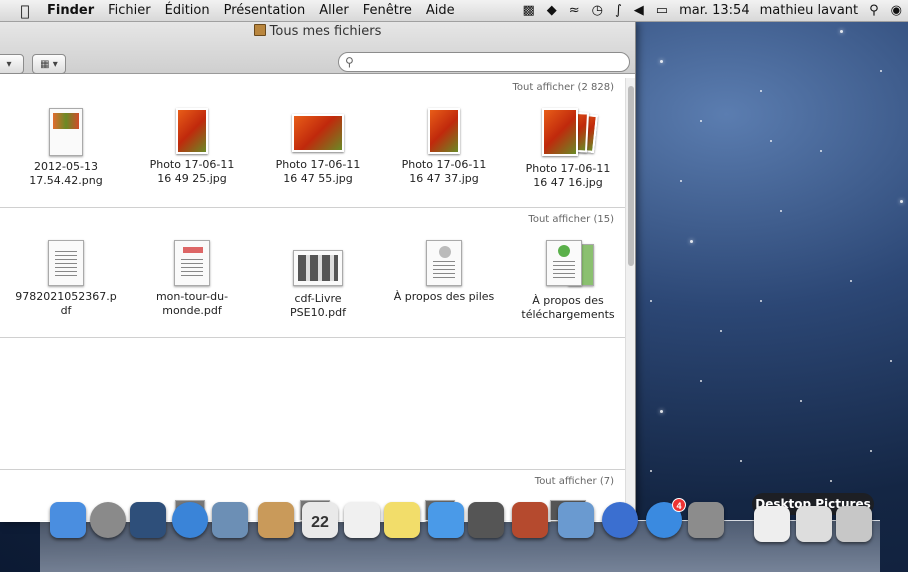  I want to click on mission-control-icon, so click(148, 520).